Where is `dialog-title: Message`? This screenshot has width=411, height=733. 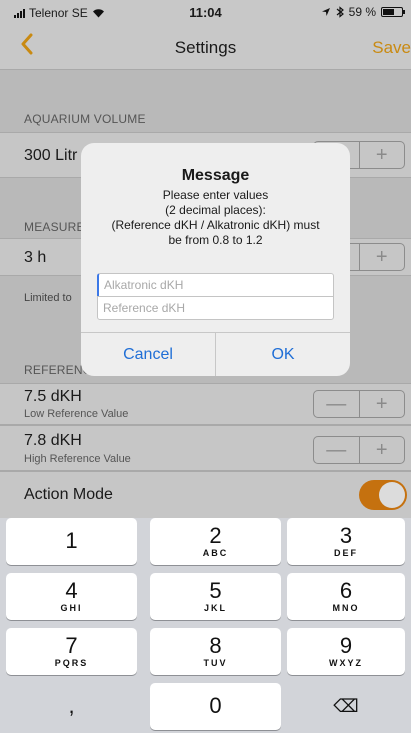
dialog-title: Message is located at coordinates (215, 175).